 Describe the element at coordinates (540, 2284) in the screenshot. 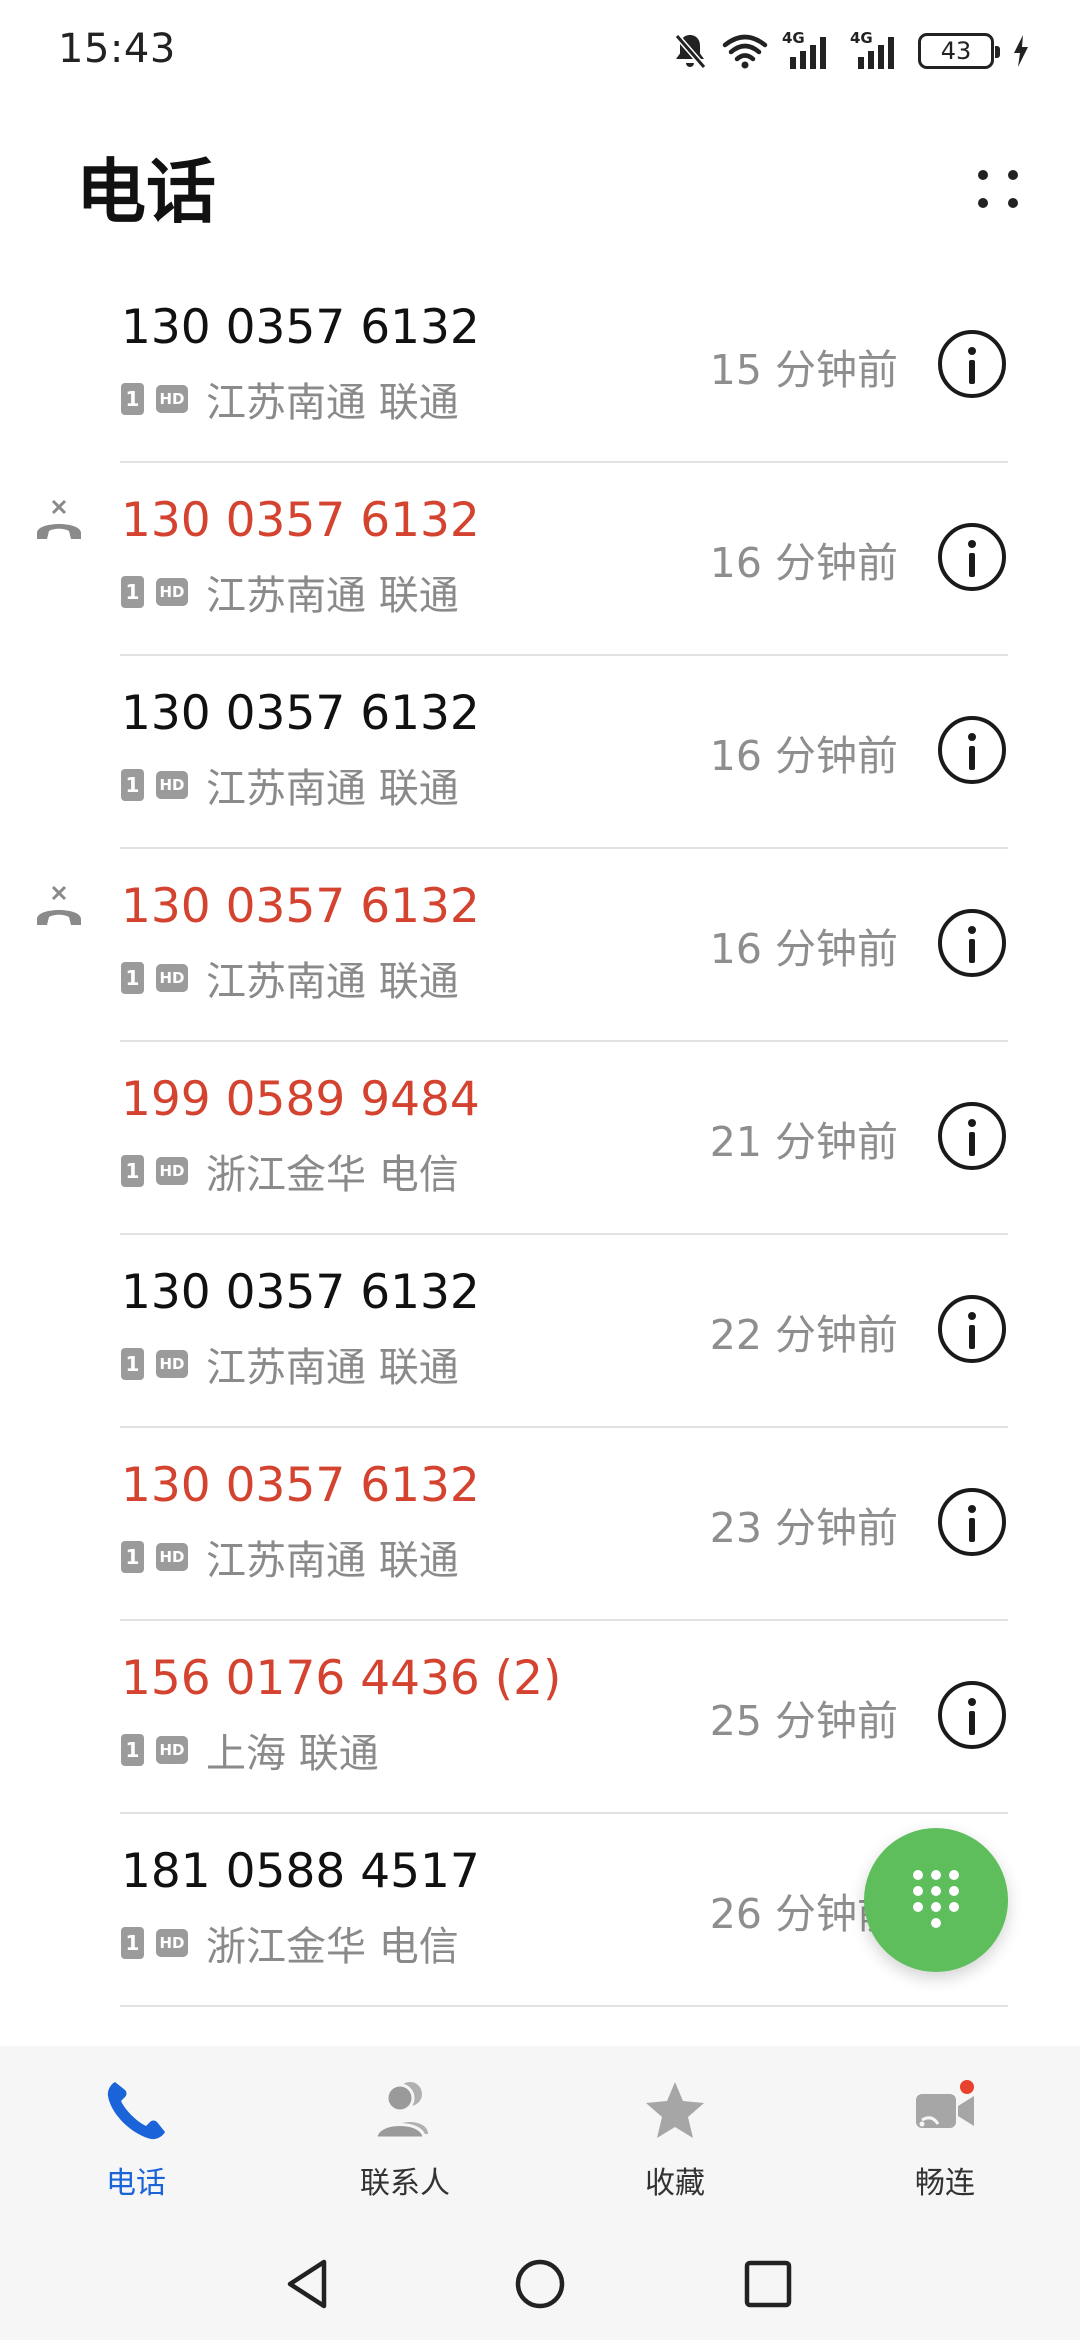

I see `home-icon` at that location.